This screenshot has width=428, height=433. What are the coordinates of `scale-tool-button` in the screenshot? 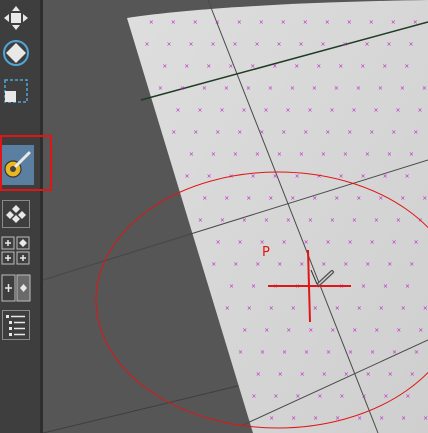 It's located at (16, 91).